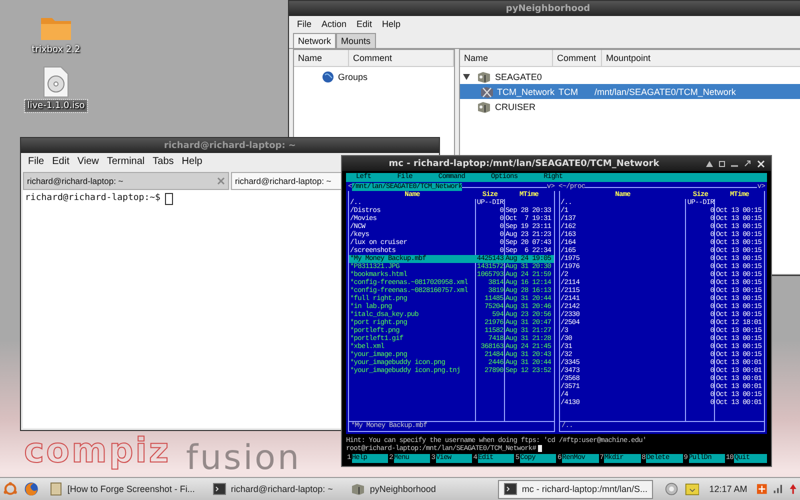 The image size is (800, 500). What do you see at coordinates (701, 58) in the screenshot?
I see `column-header: Mountpoint` at bounding box center [701, 58].